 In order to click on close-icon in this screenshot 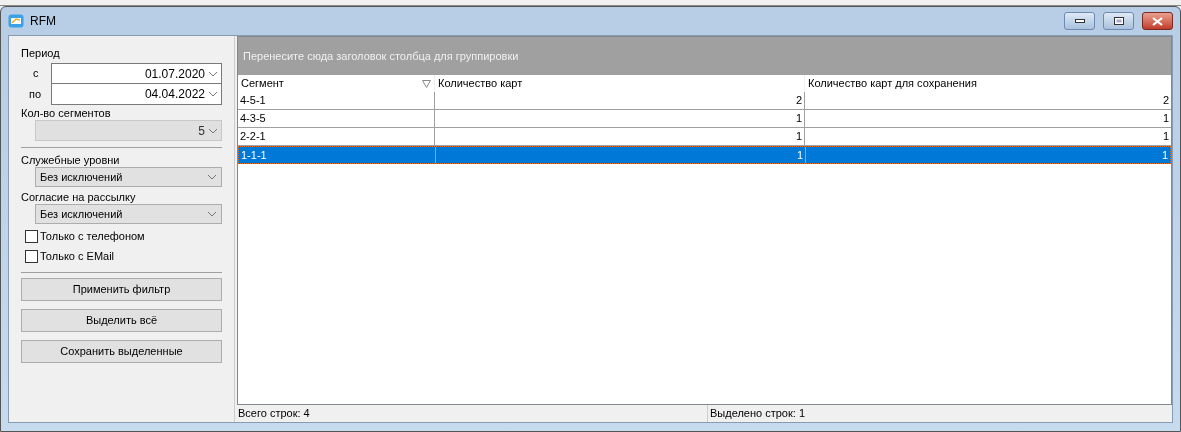, I will do `click(1157, 21)`.